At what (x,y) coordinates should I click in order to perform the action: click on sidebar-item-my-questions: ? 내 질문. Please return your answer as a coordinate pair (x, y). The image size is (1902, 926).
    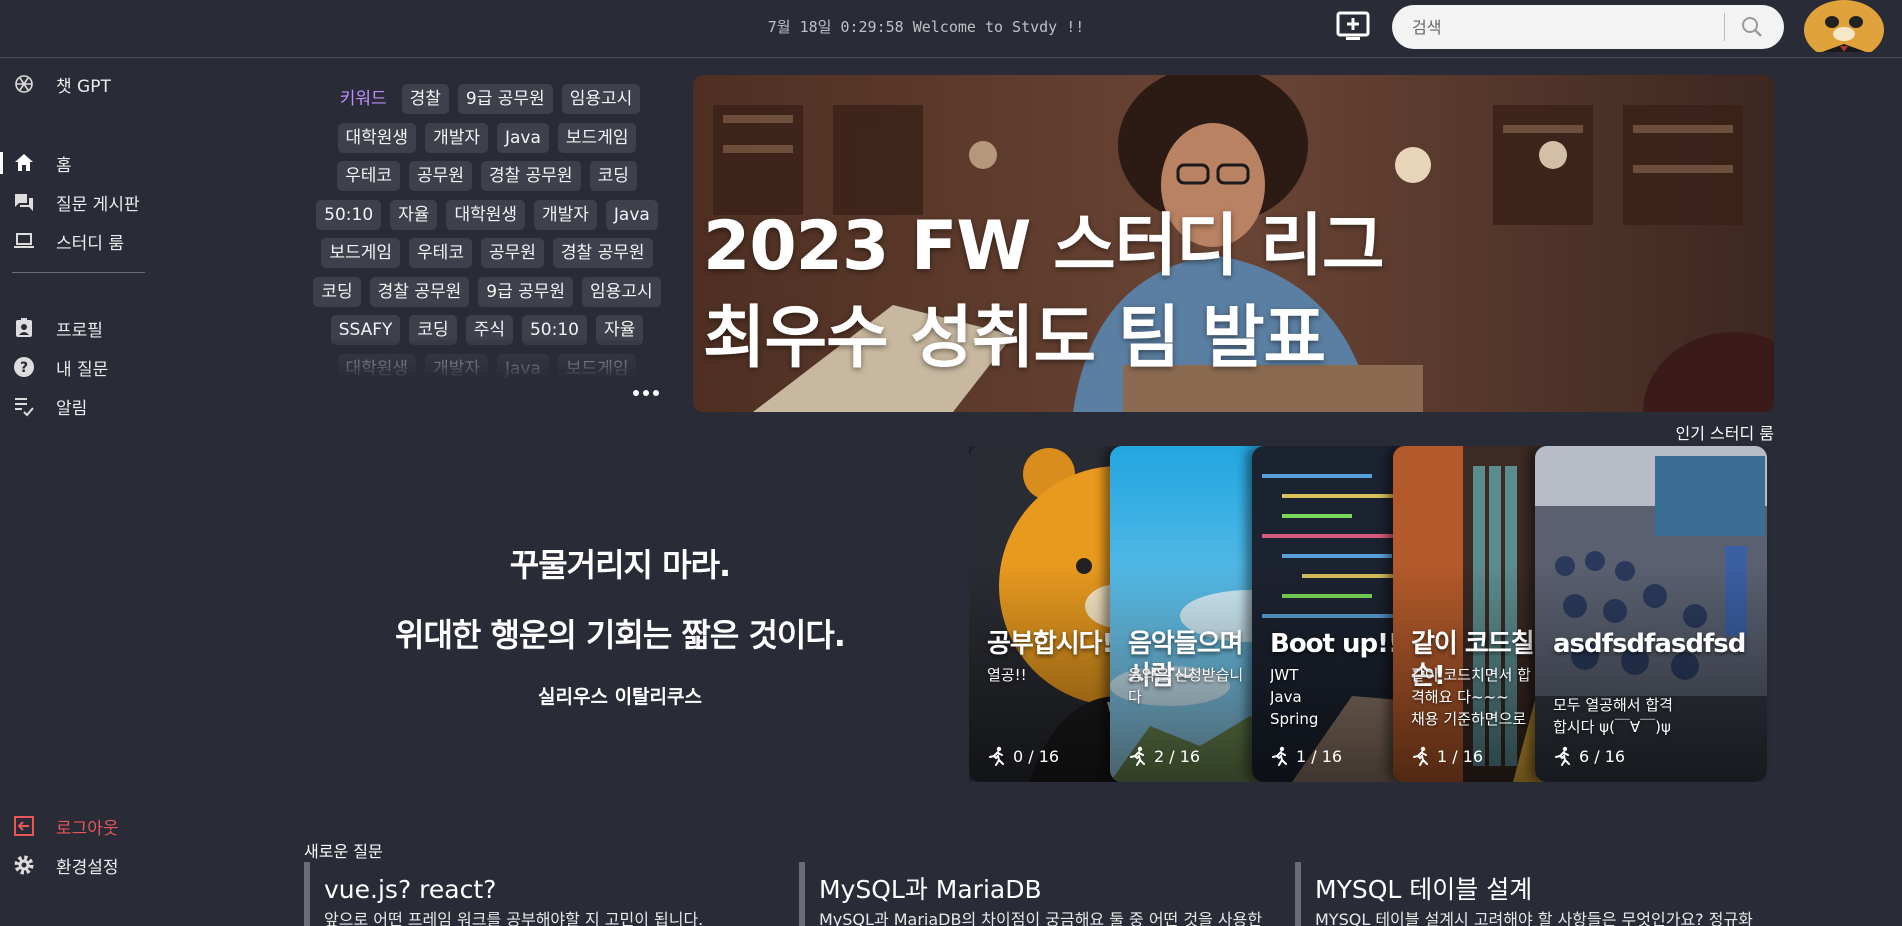
    Looking at the image, I should click on (80, 367).